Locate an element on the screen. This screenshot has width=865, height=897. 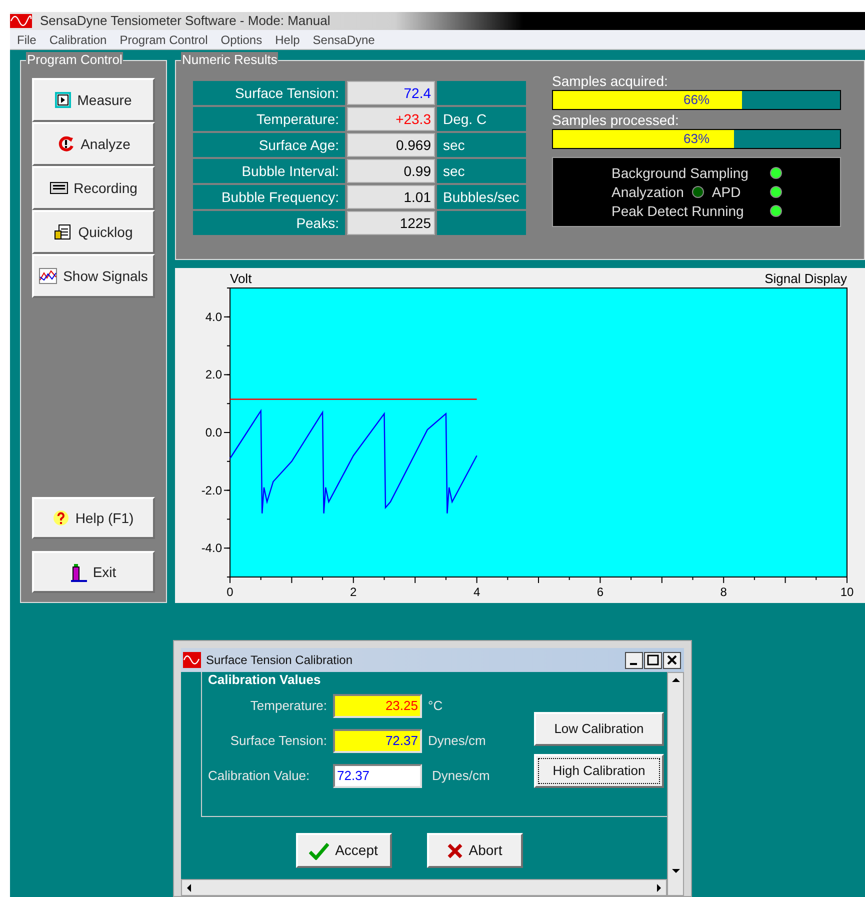
x-tick-label: 4 is located at coordinates (476, 592).